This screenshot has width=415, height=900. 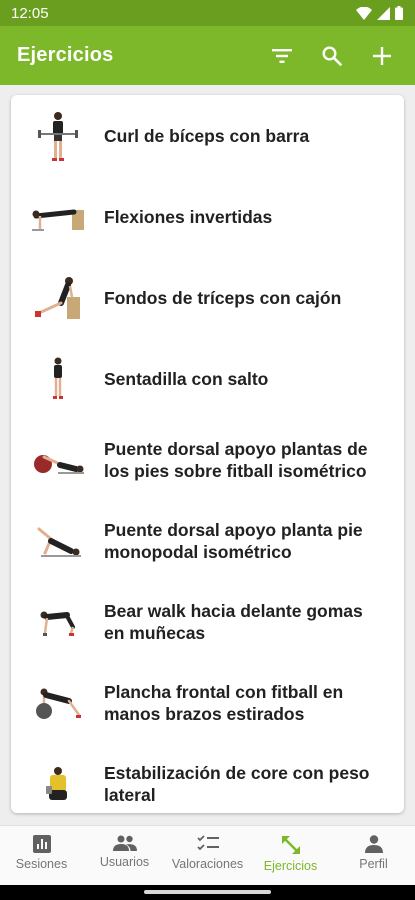 I want to click on add-button, so click(x=382, y=56).